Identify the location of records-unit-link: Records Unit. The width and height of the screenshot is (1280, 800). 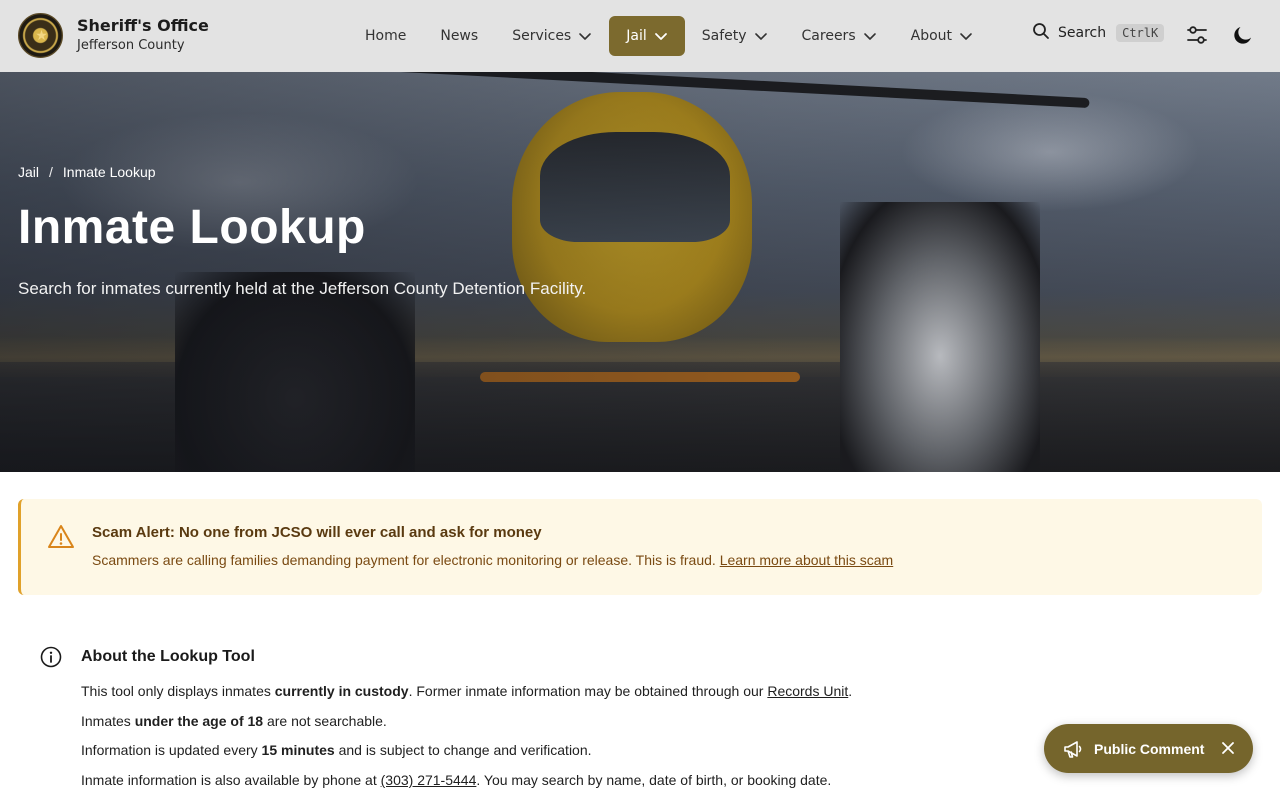
(807, 691).